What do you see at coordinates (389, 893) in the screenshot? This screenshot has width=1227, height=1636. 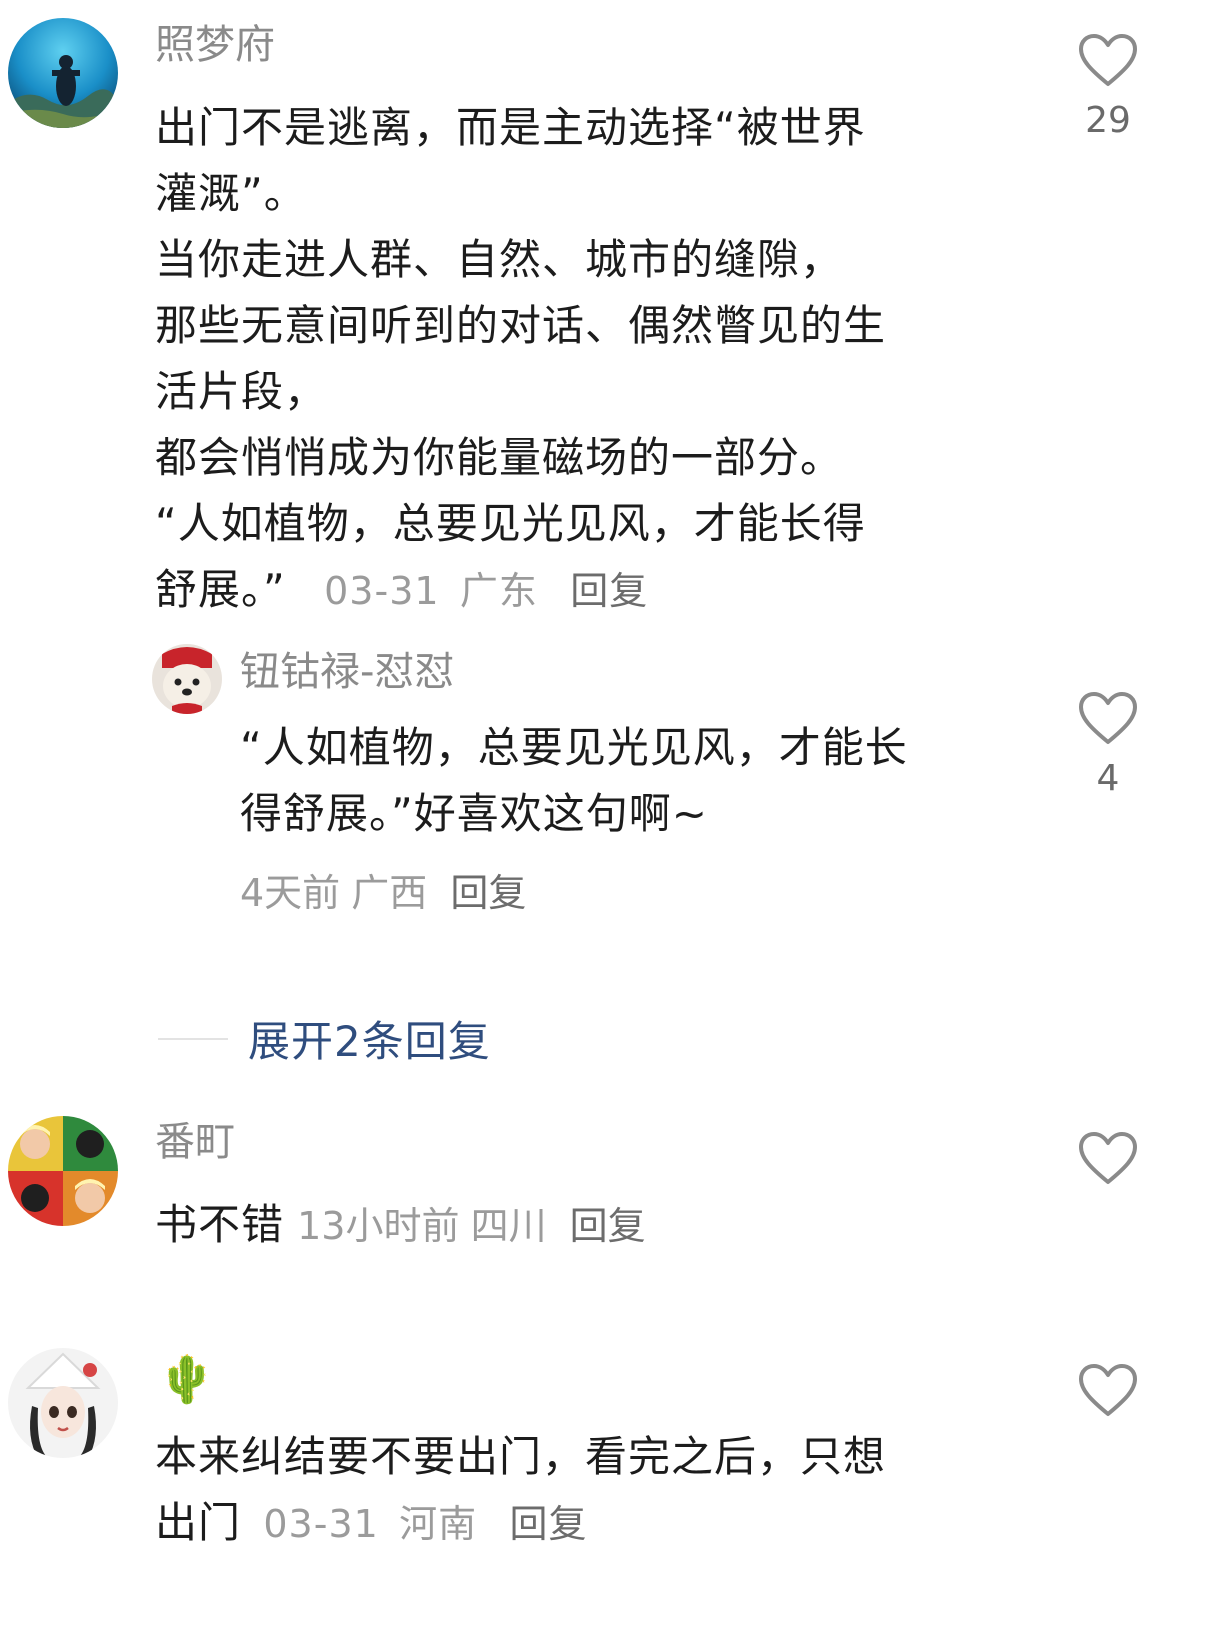 I see `comment-location: 广西` at bounding box center [389, 893].